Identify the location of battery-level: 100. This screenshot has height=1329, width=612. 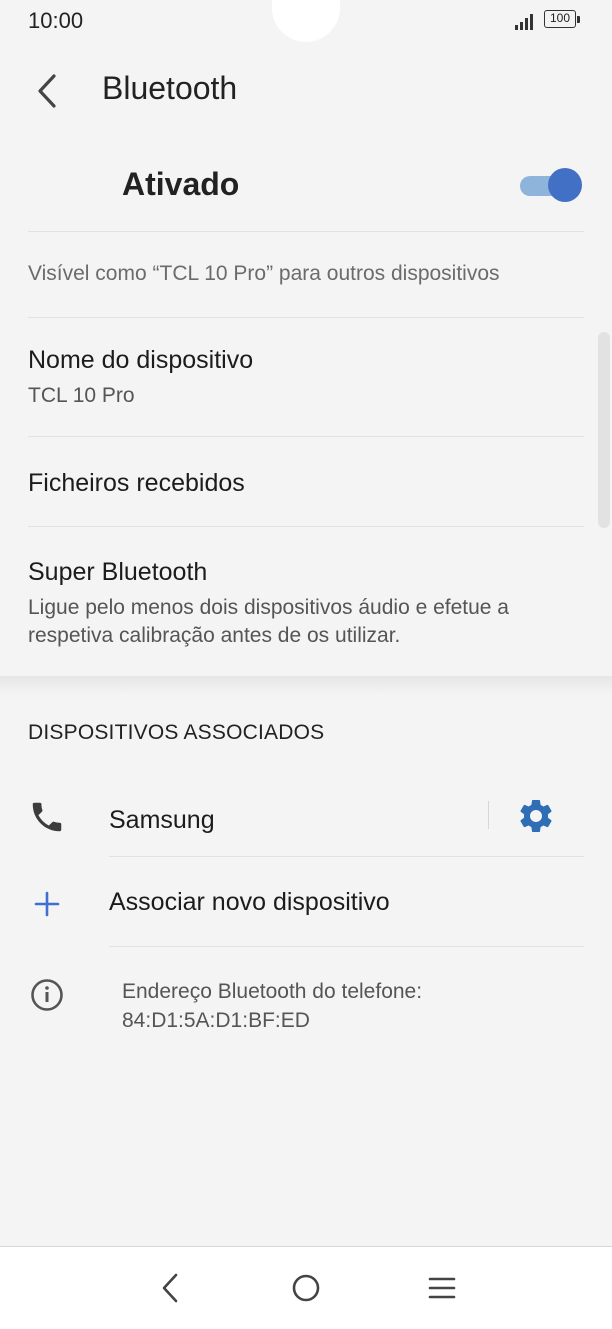
(560, 19).